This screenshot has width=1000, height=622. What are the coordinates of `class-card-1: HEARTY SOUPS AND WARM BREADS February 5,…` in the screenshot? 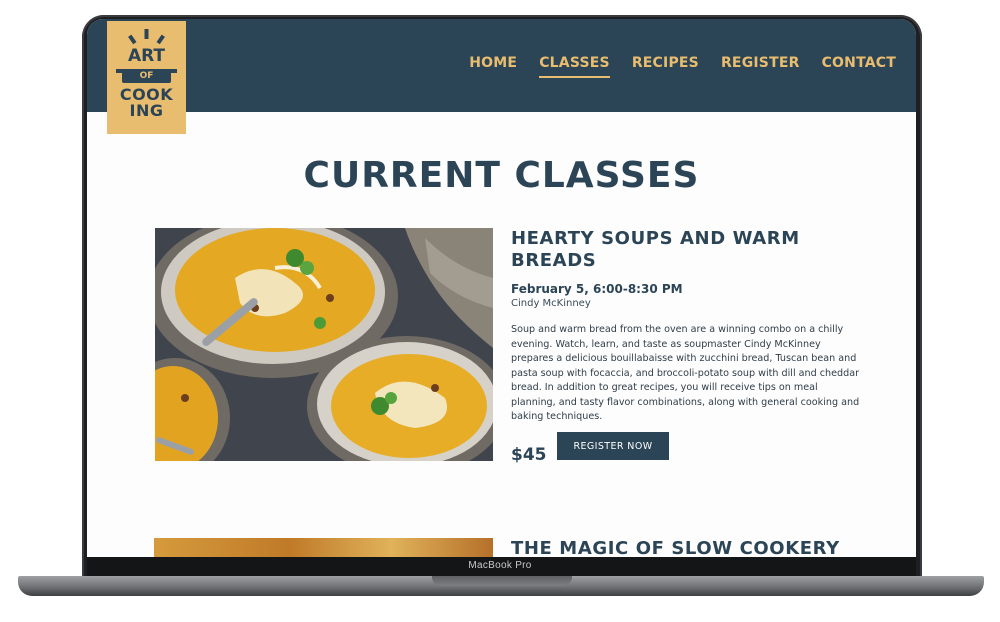 It's located at (686, 346).